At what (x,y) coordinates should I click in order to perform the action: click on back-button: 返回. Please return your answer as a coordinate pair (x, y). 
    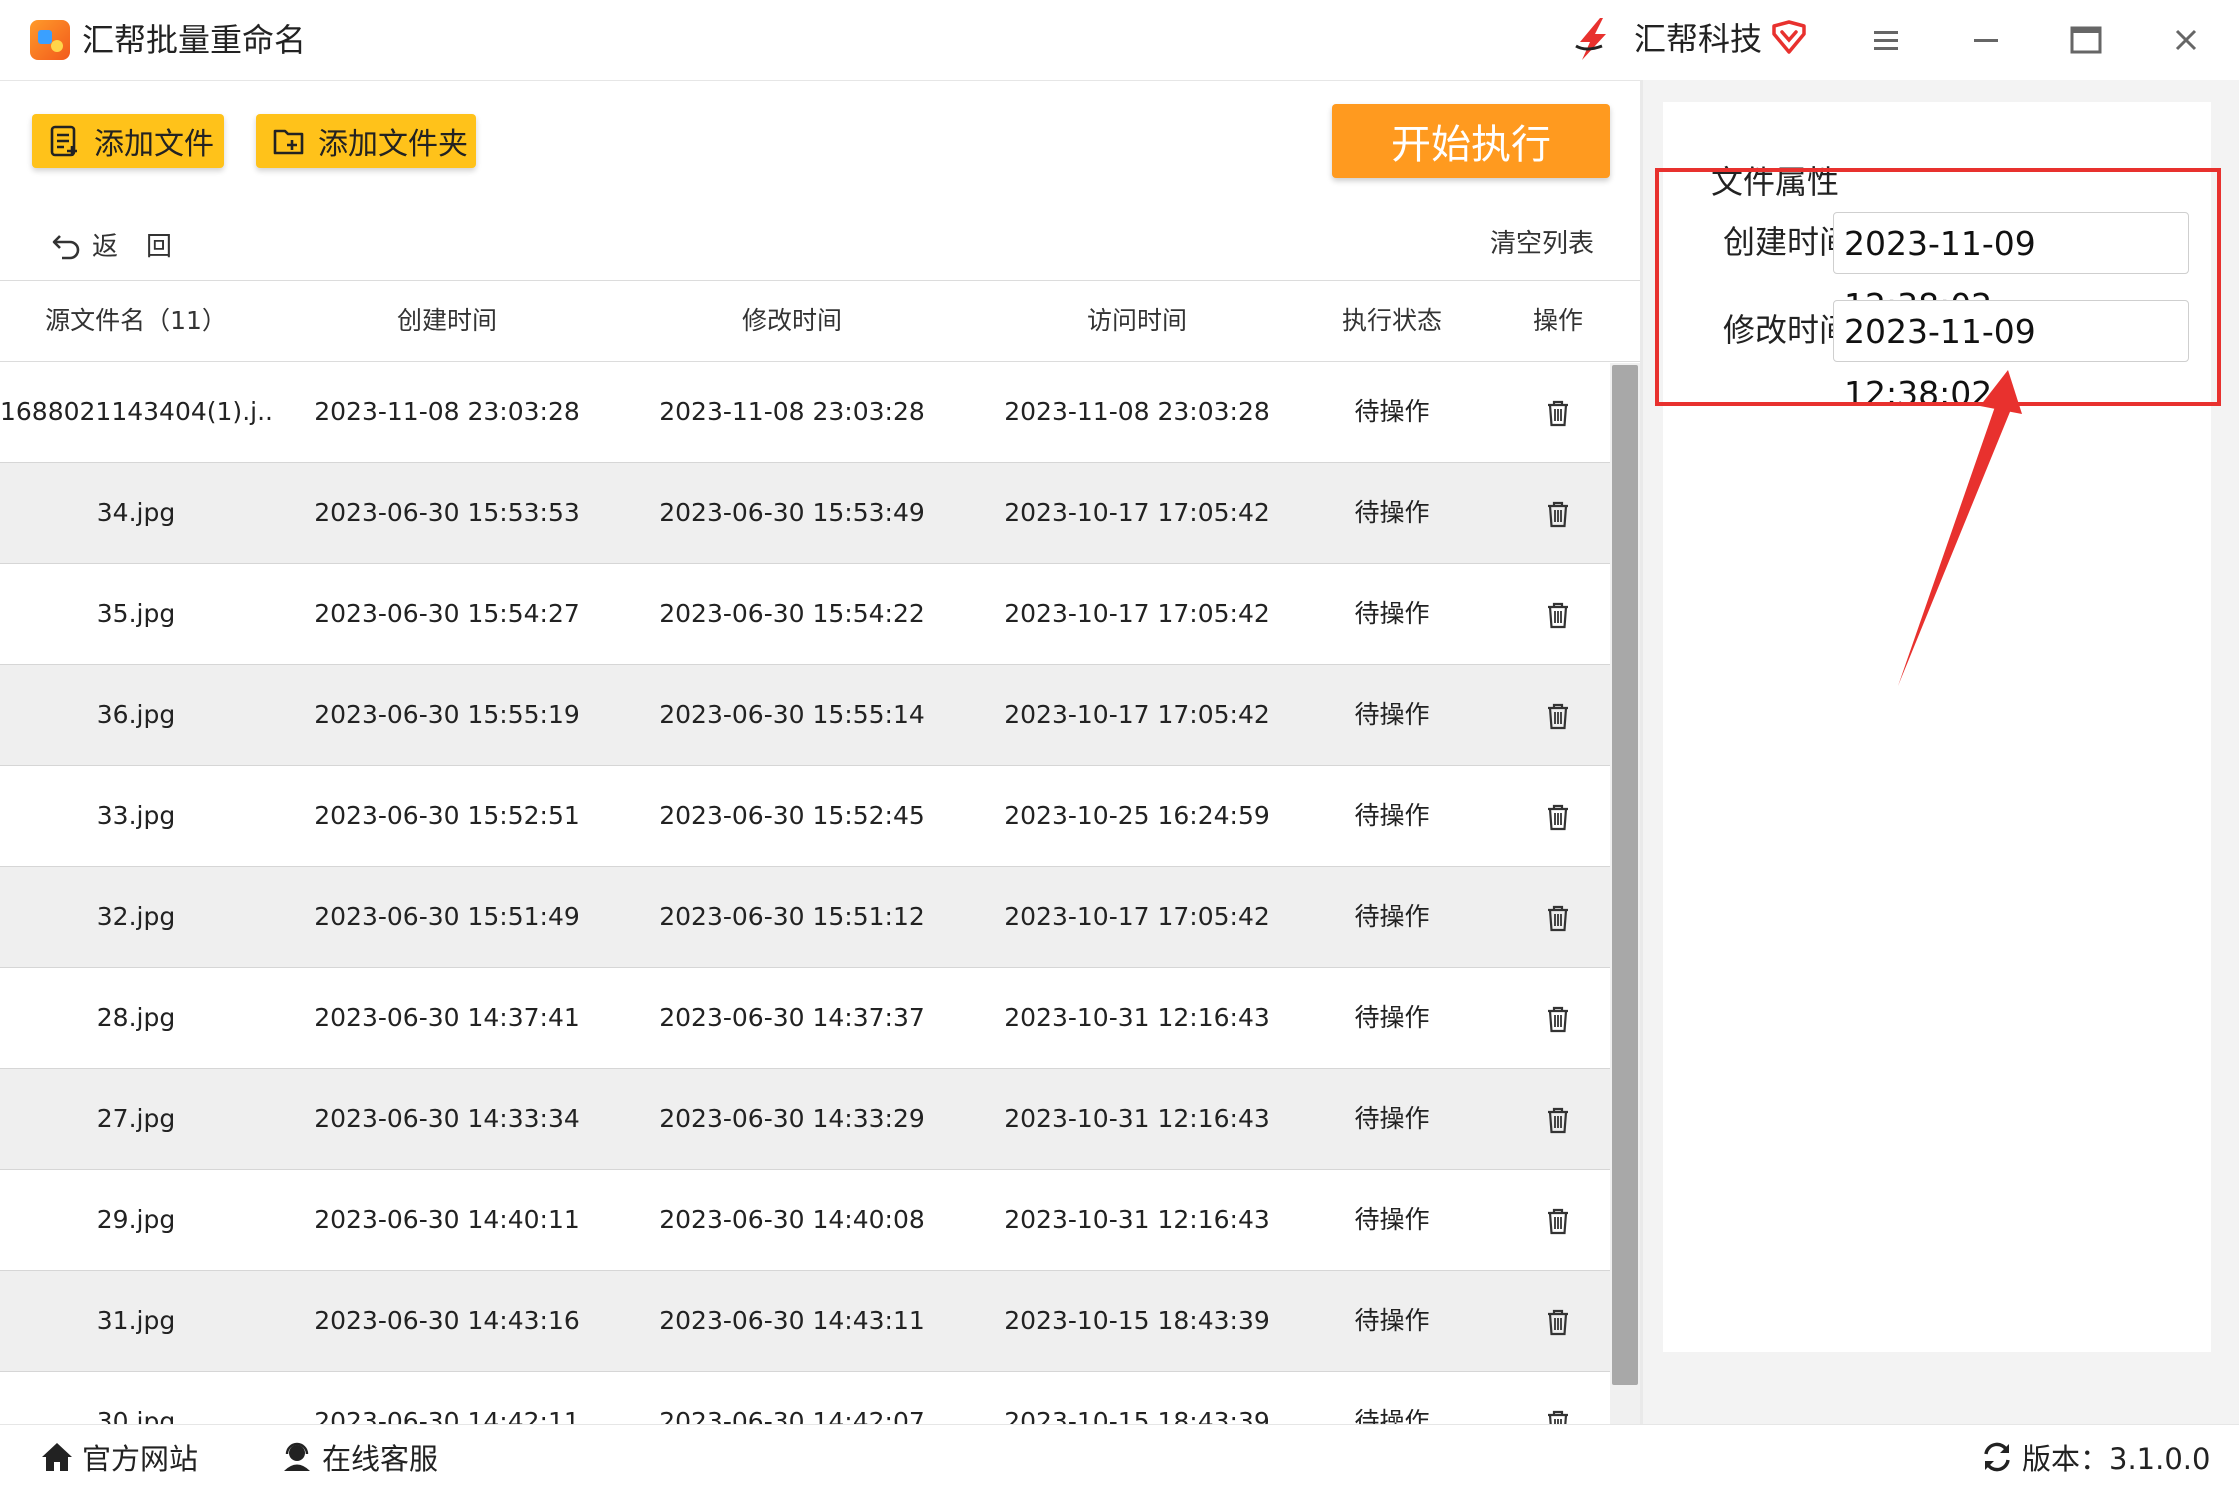
    Looking at the image, I should click on (125, 244).